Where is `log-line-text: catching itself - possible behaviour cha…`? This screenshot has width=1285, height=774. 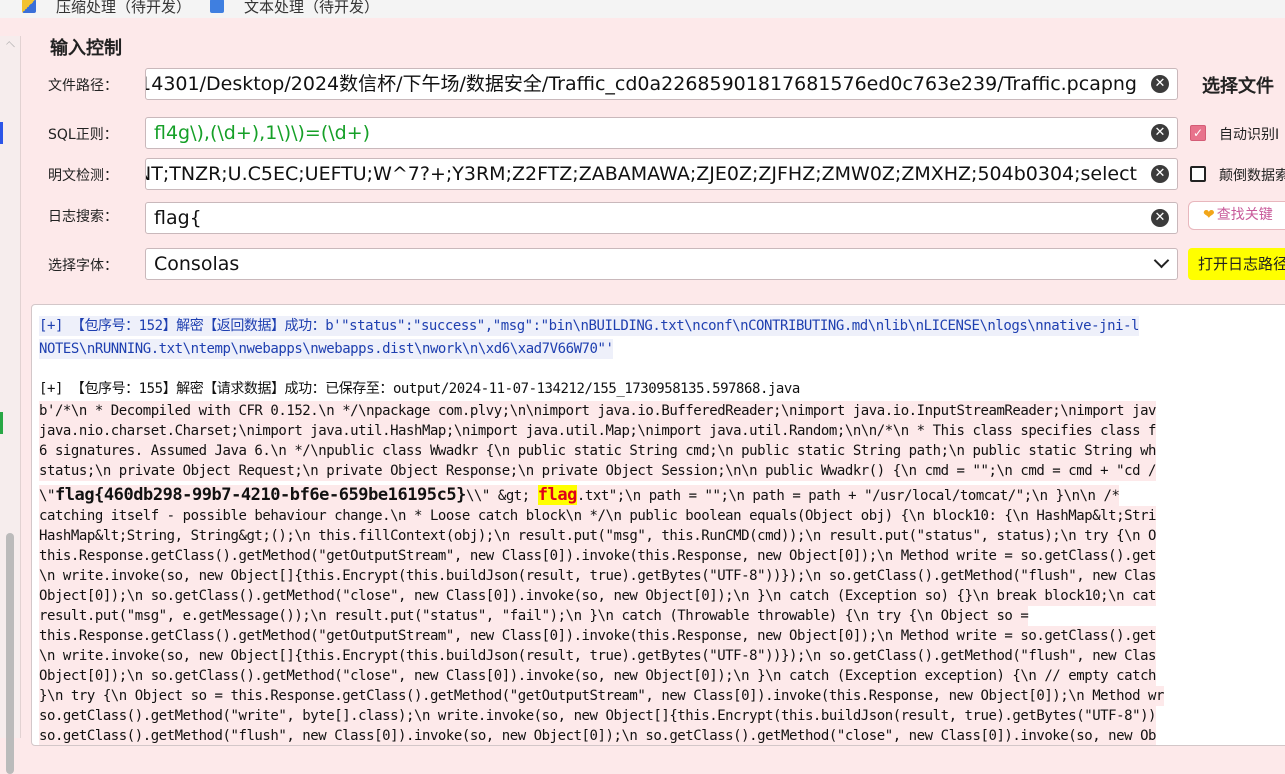
log-line-text: catching itself - possible behaviour cha… is located at coordinates (598, 516).